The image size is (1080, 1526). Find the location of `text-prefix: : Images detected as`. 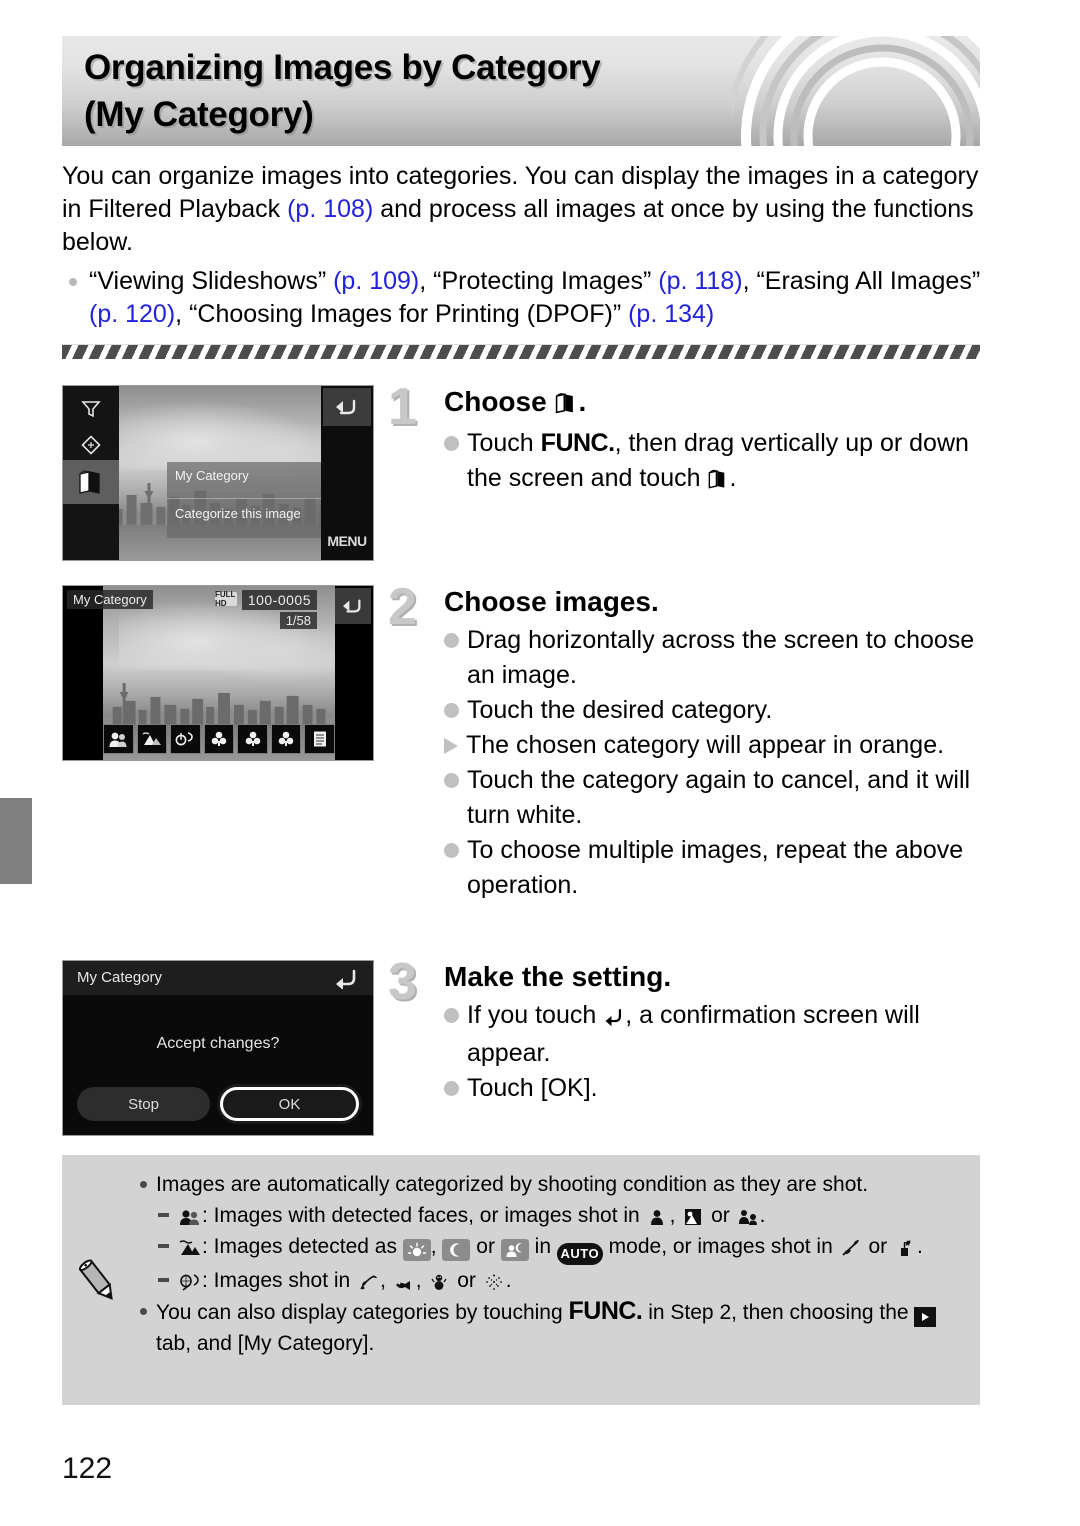

text-prefix: : Images detected as is located at coordinates (302, 1246).